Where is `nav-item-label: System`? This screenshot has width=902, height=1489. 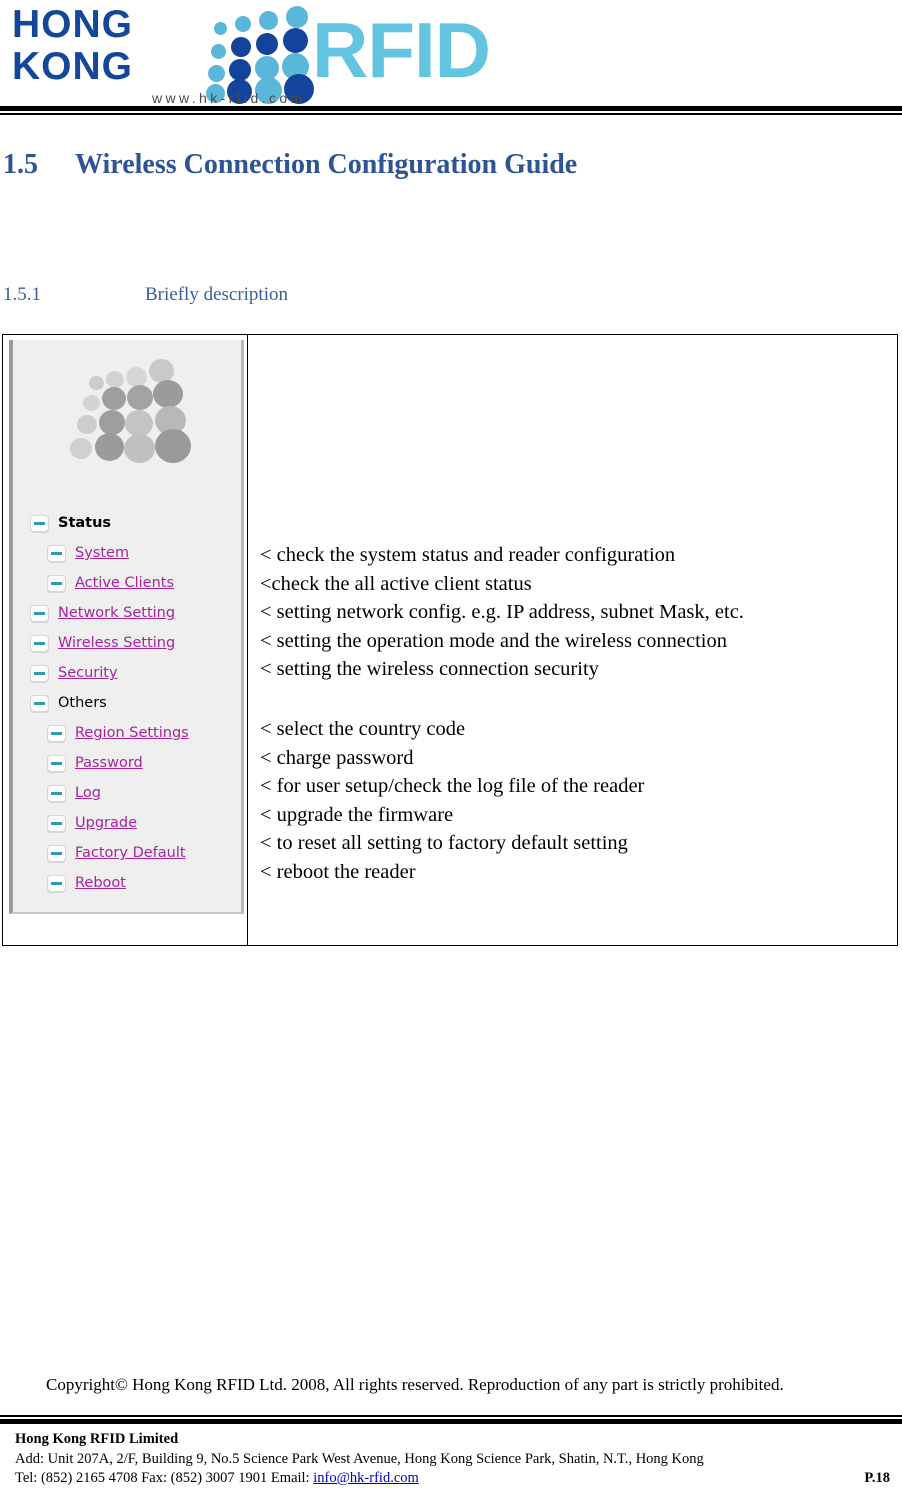
nav-item-label: System is located at coordinates (102, 553).